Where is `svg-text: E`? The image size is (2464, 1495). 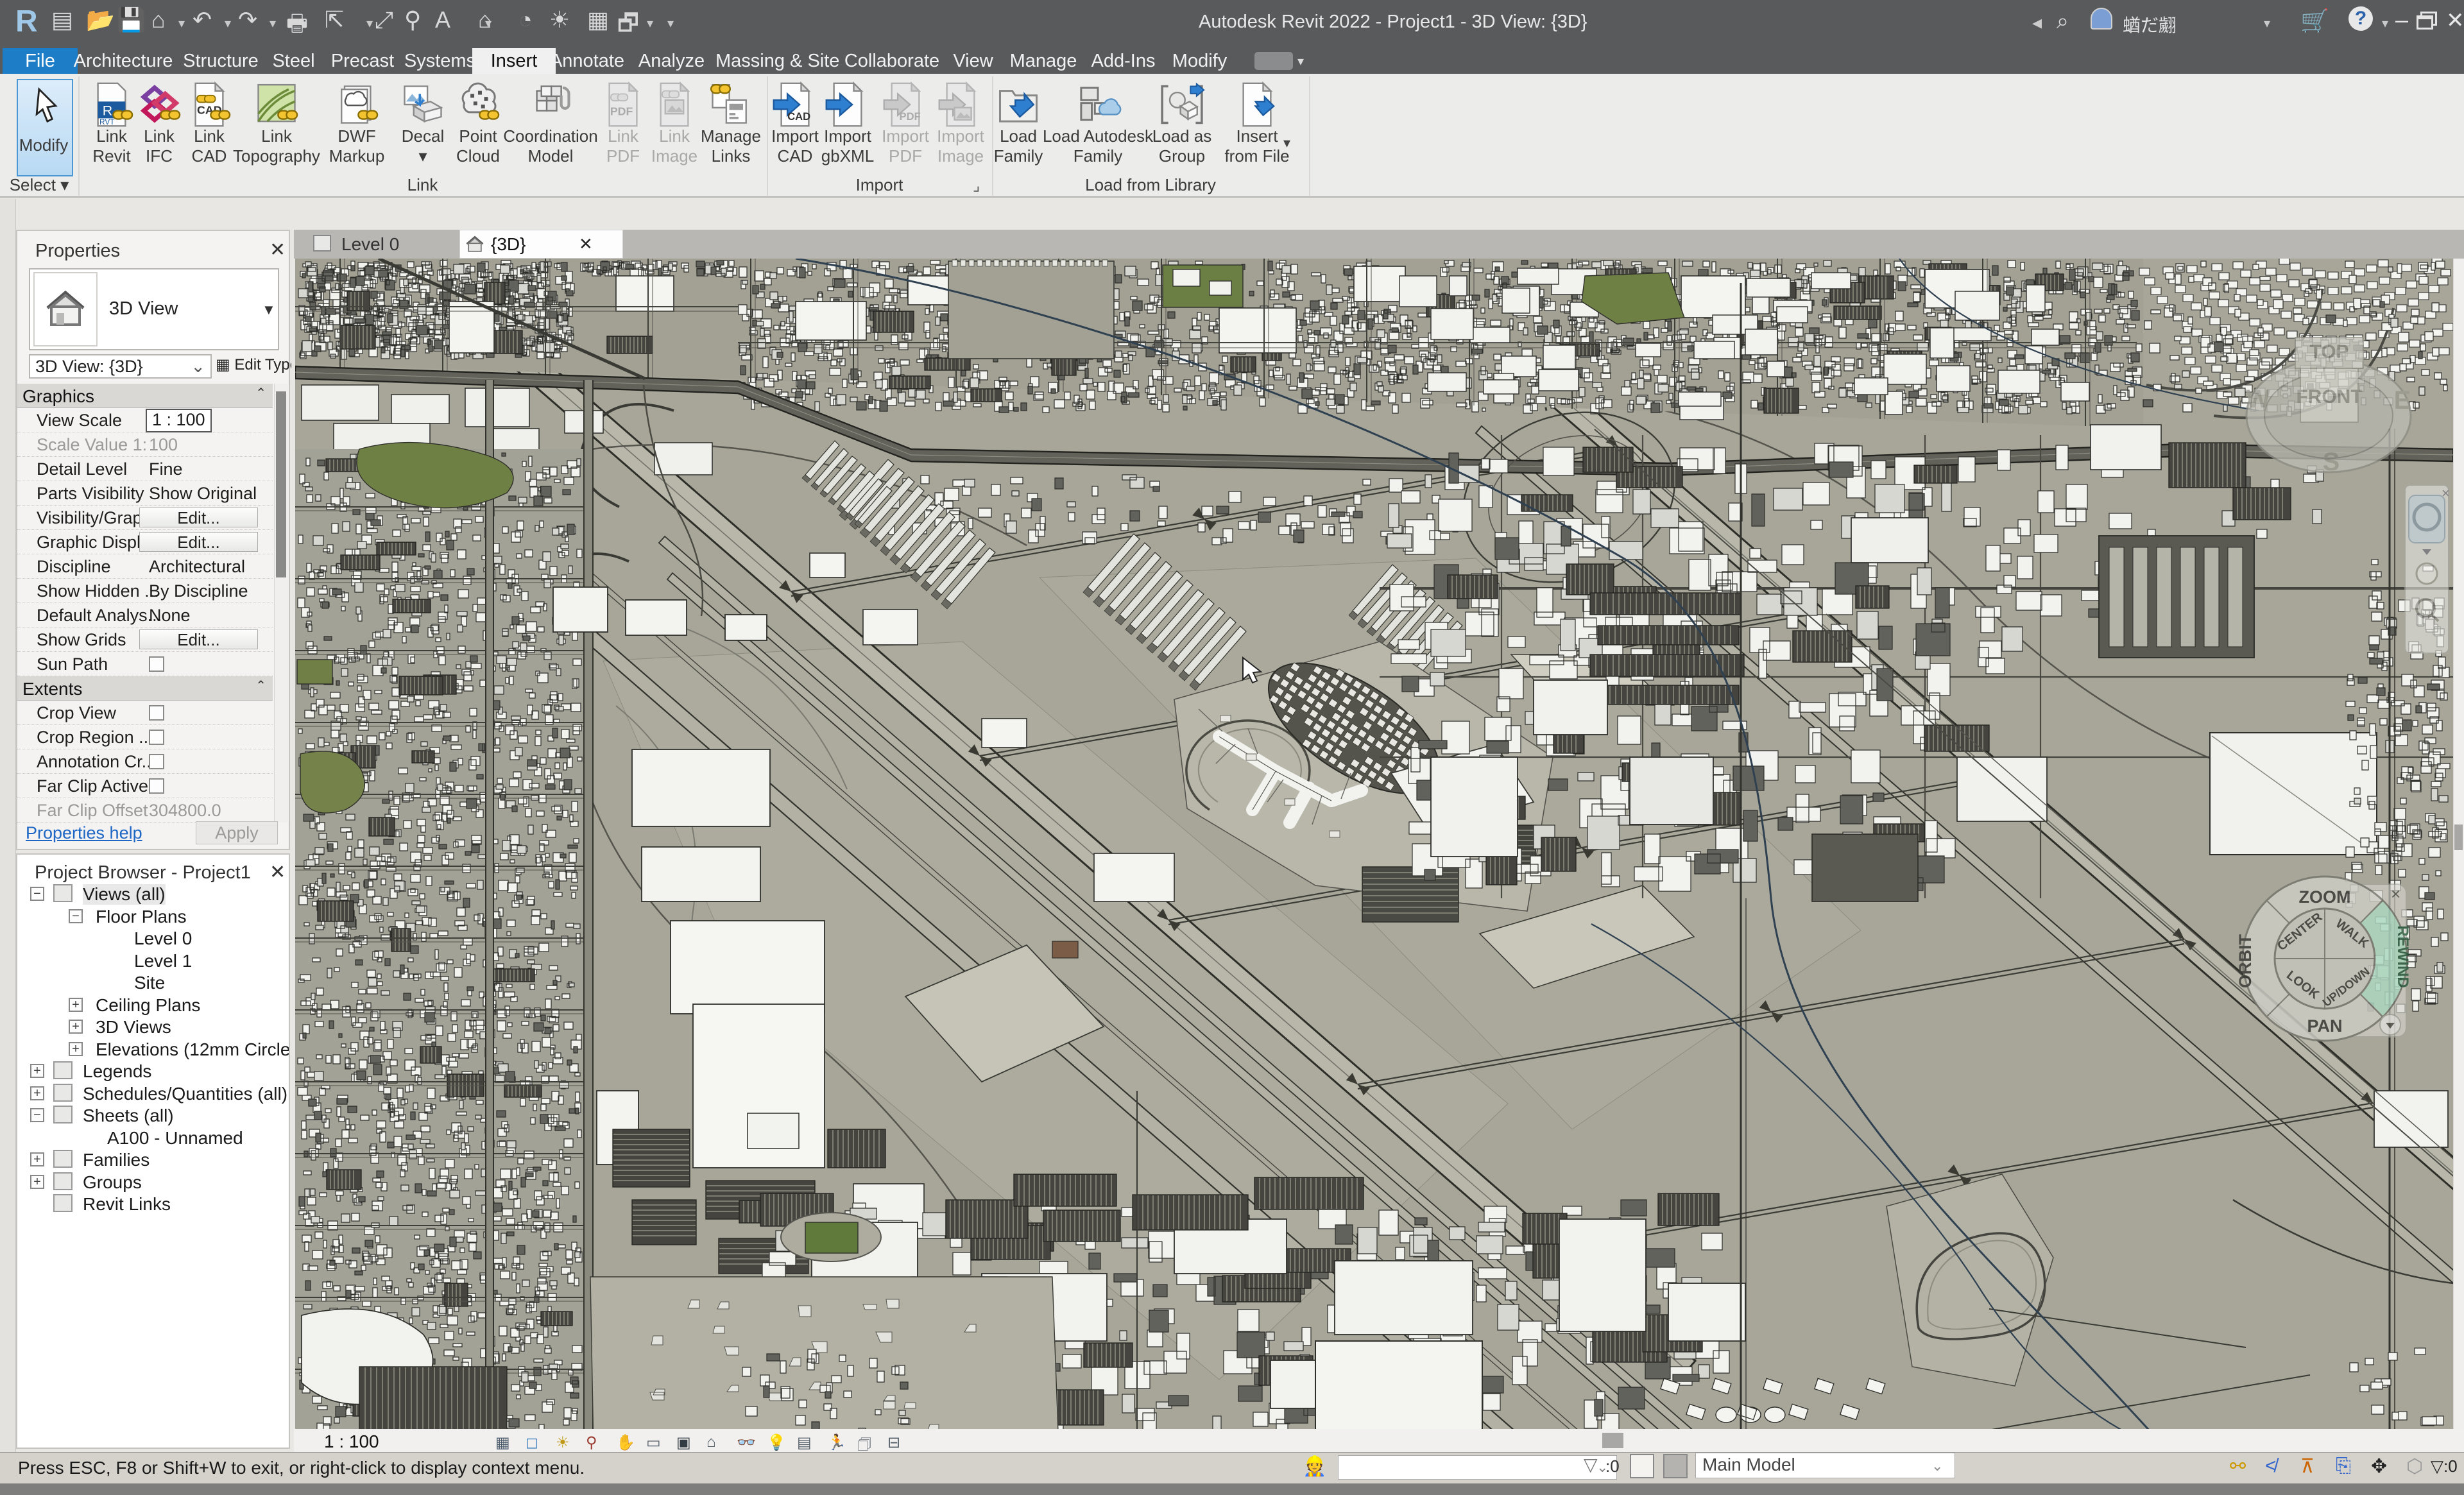 svg-text: E is located at coordinates (2403, 400).